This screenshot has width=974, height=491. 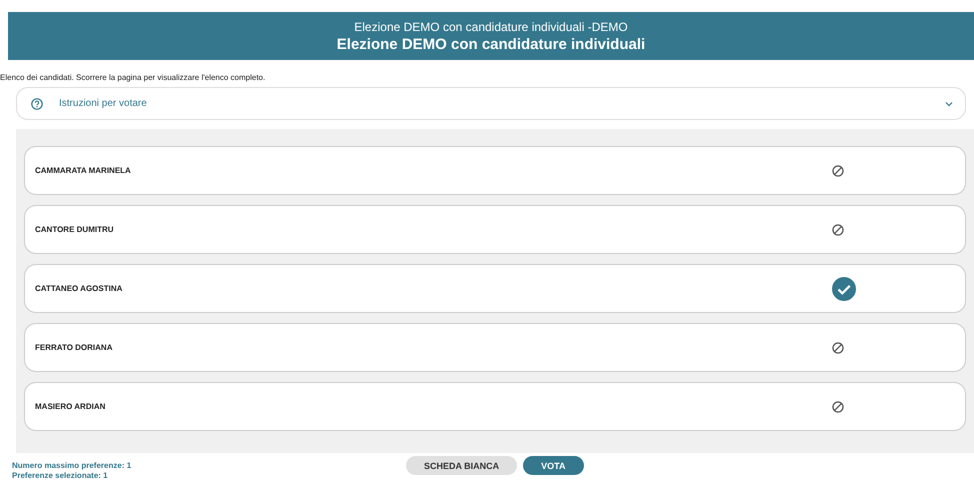 What do you see at coordinates (949, 103) in the screenshot?
I see `chevron-icon` at bounding box center [949, 103].